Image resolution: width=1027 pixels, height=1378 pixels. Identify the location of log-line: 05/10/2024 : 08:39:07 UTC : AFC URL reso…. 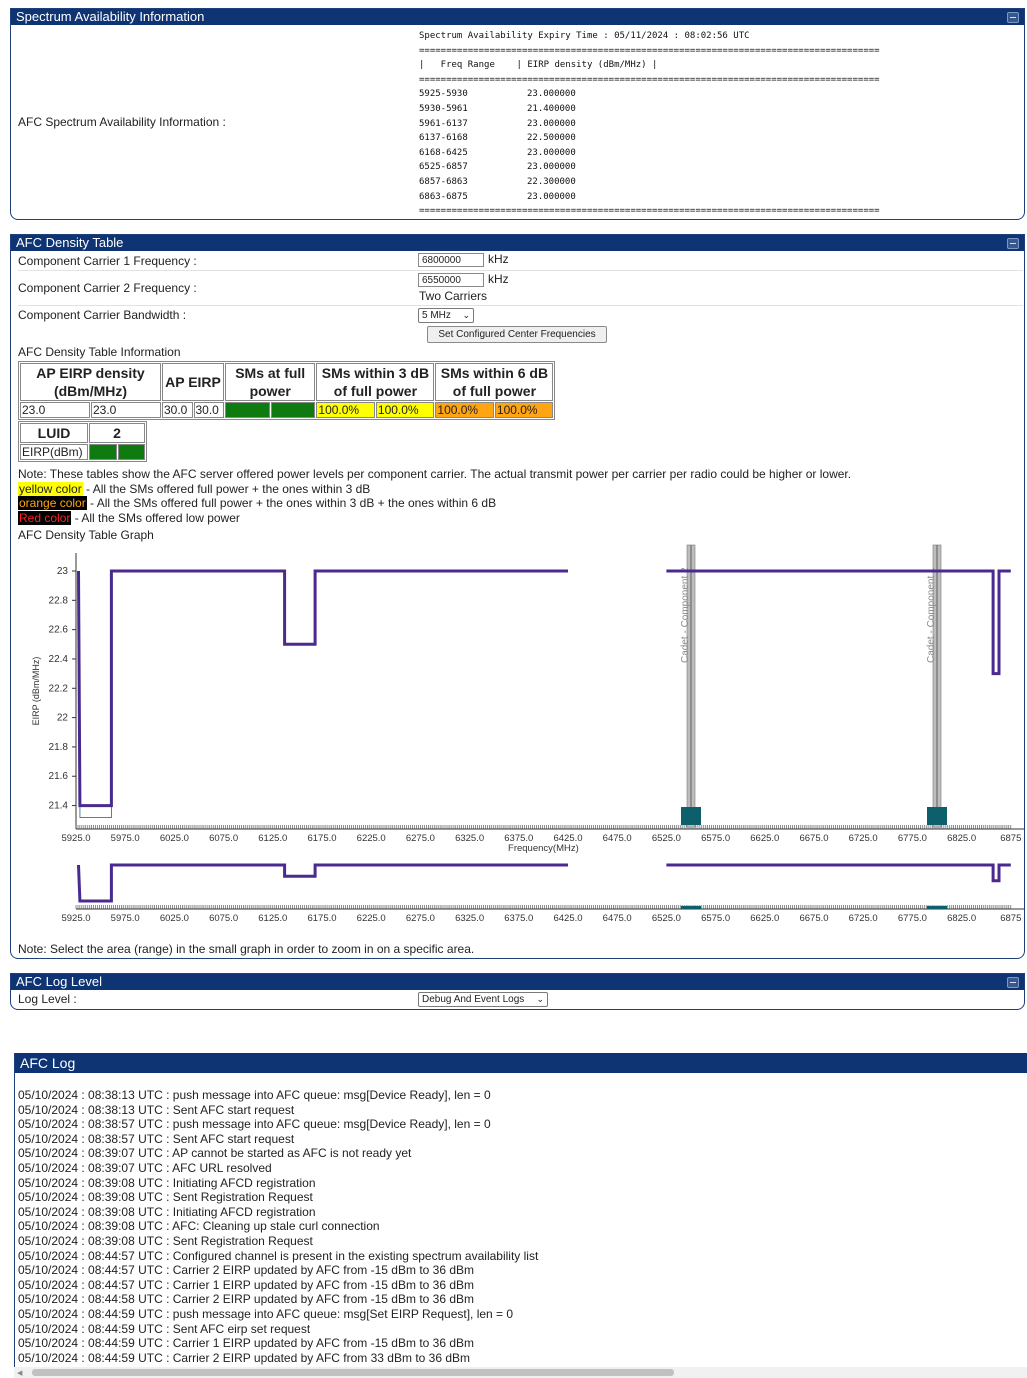
(145, 1167).